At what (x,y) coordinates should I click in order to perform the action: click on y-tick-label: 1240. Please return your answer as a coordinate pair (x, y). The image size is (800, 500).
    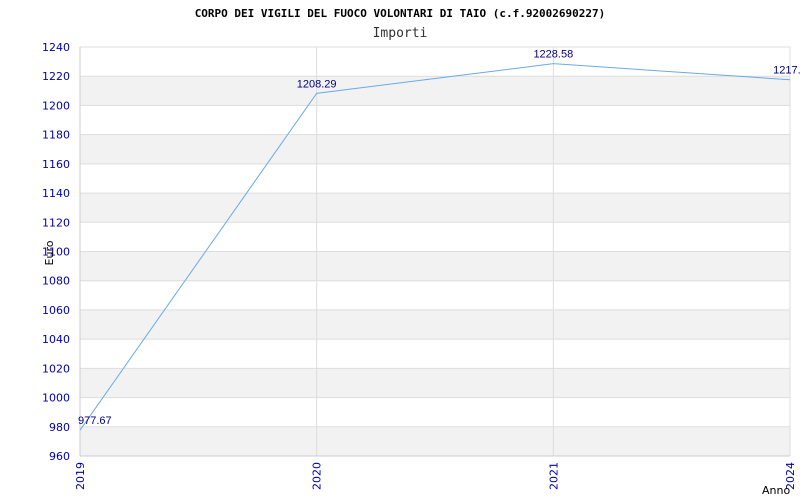
    Looking at the image, I should click on (56, 47).